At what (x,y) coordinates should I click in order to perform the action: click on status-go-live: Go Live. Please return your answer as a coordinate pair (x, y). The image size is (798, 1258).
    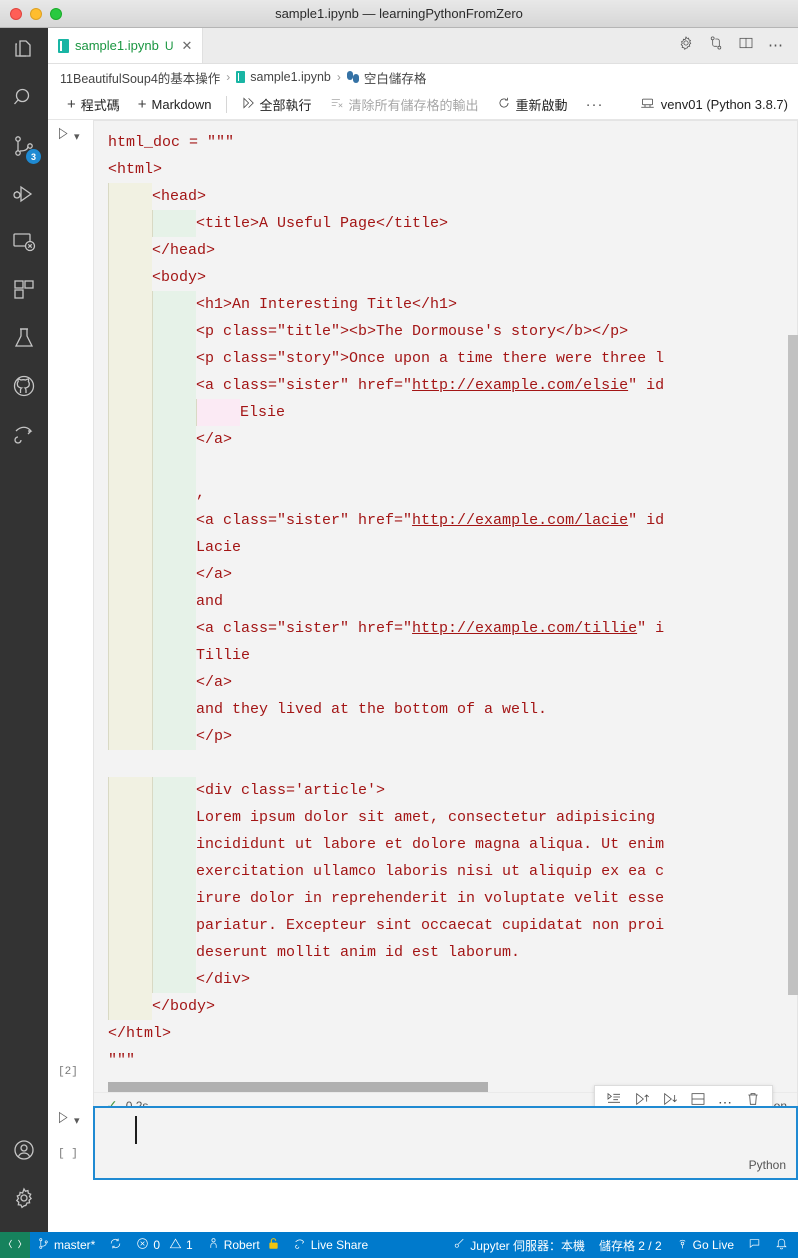
    Looking at the image, I should click on (705, 1245).